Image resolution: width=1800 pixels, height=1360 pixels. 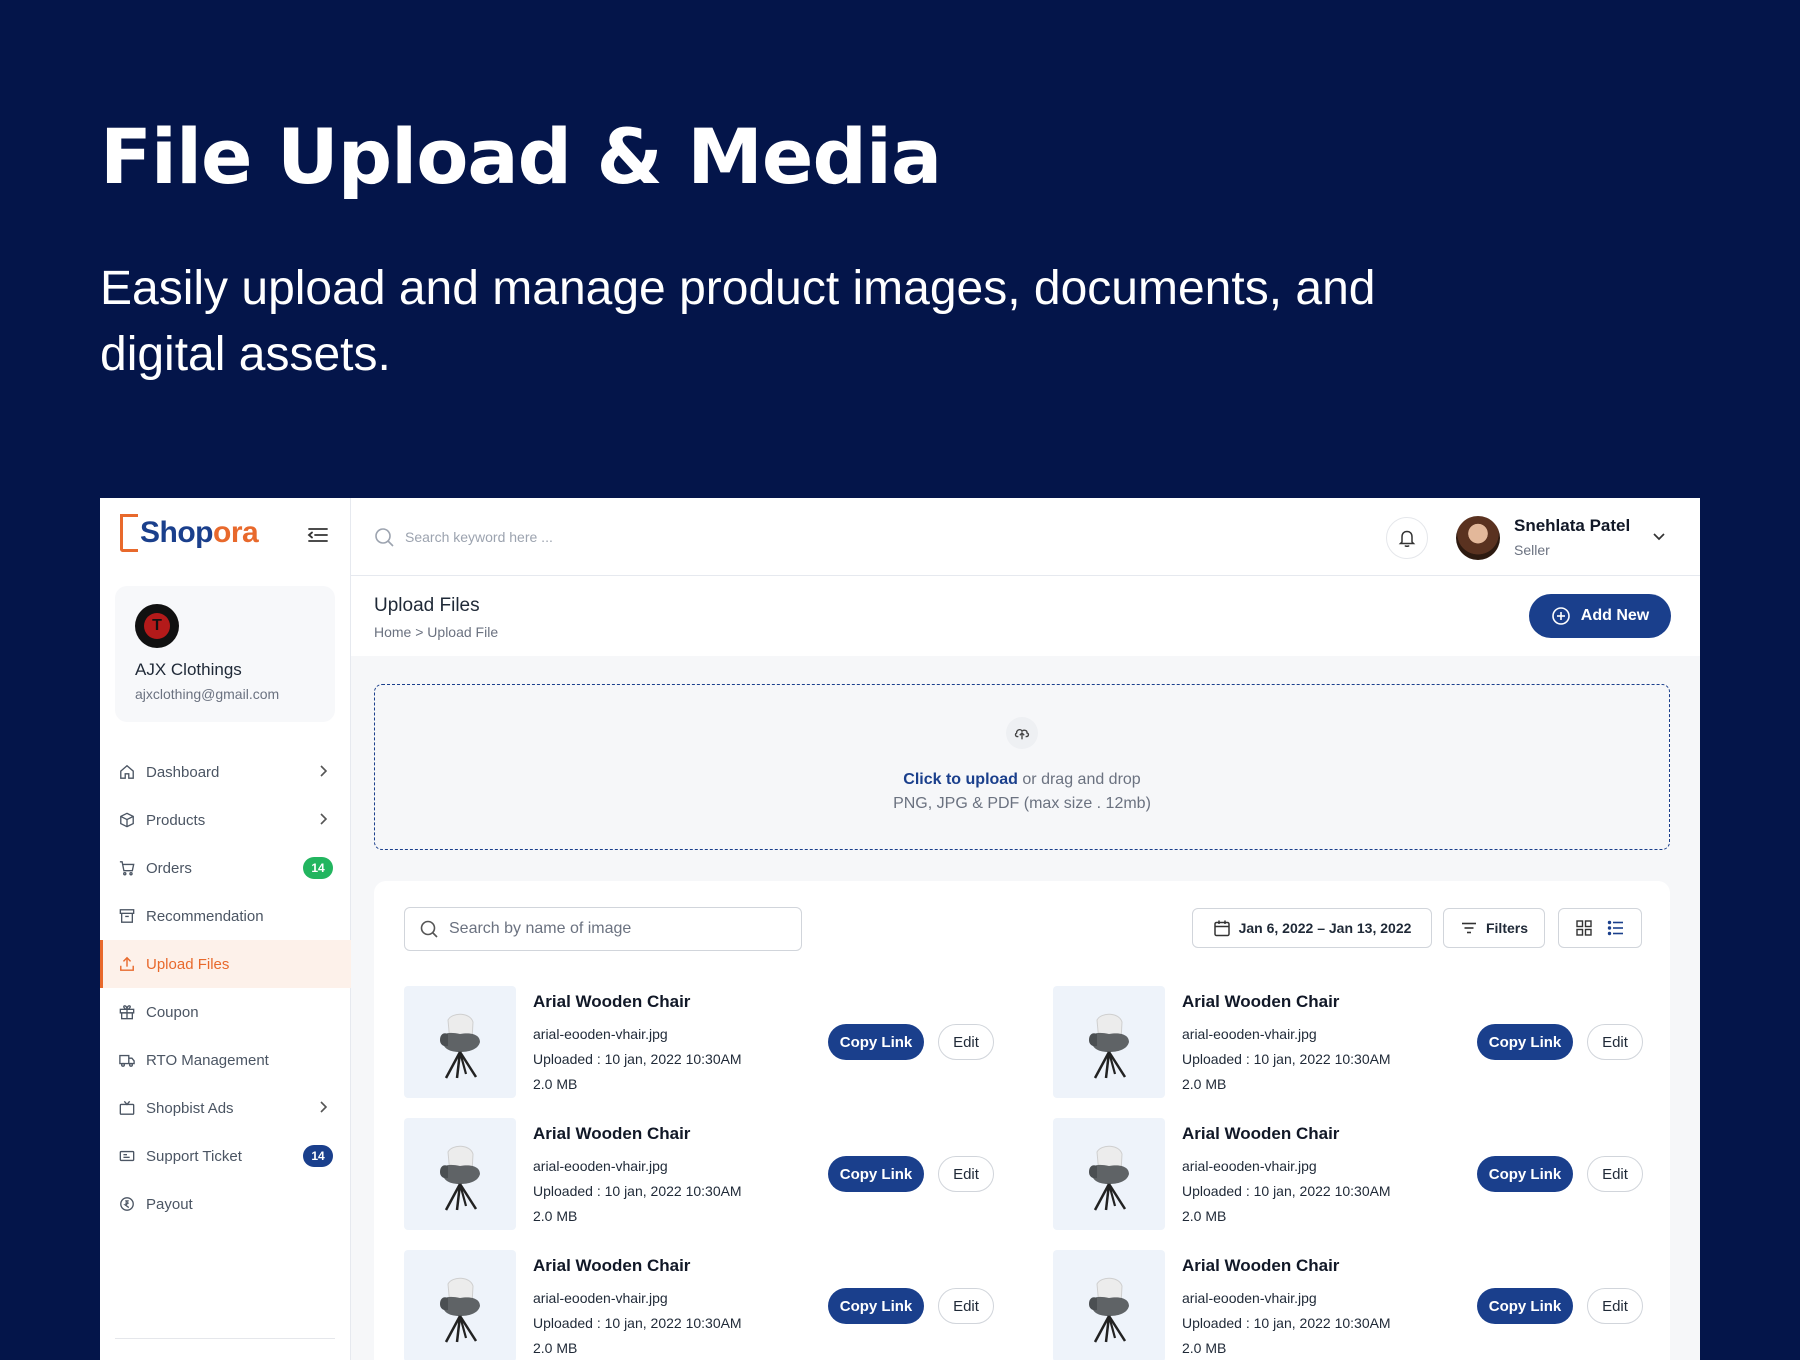 I want to click on sidebar-item-orders: Orders 14, so click(x=225, y=868).